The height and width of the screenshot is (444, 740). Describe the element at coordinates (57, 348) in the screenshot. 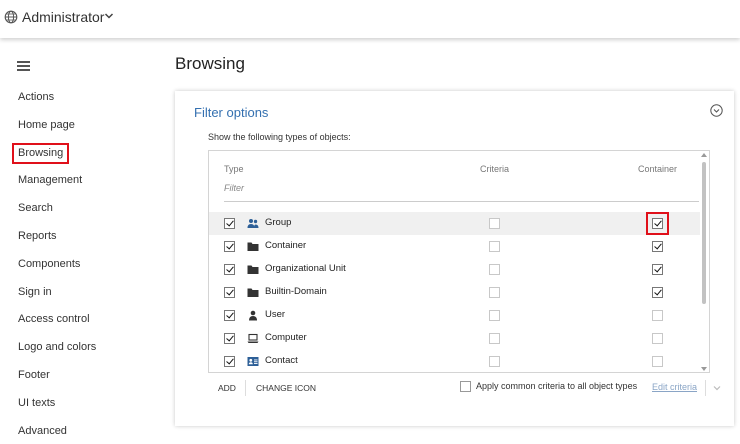

I see `sidebar-item-logo-and-colors: Logo and colors` at that location.